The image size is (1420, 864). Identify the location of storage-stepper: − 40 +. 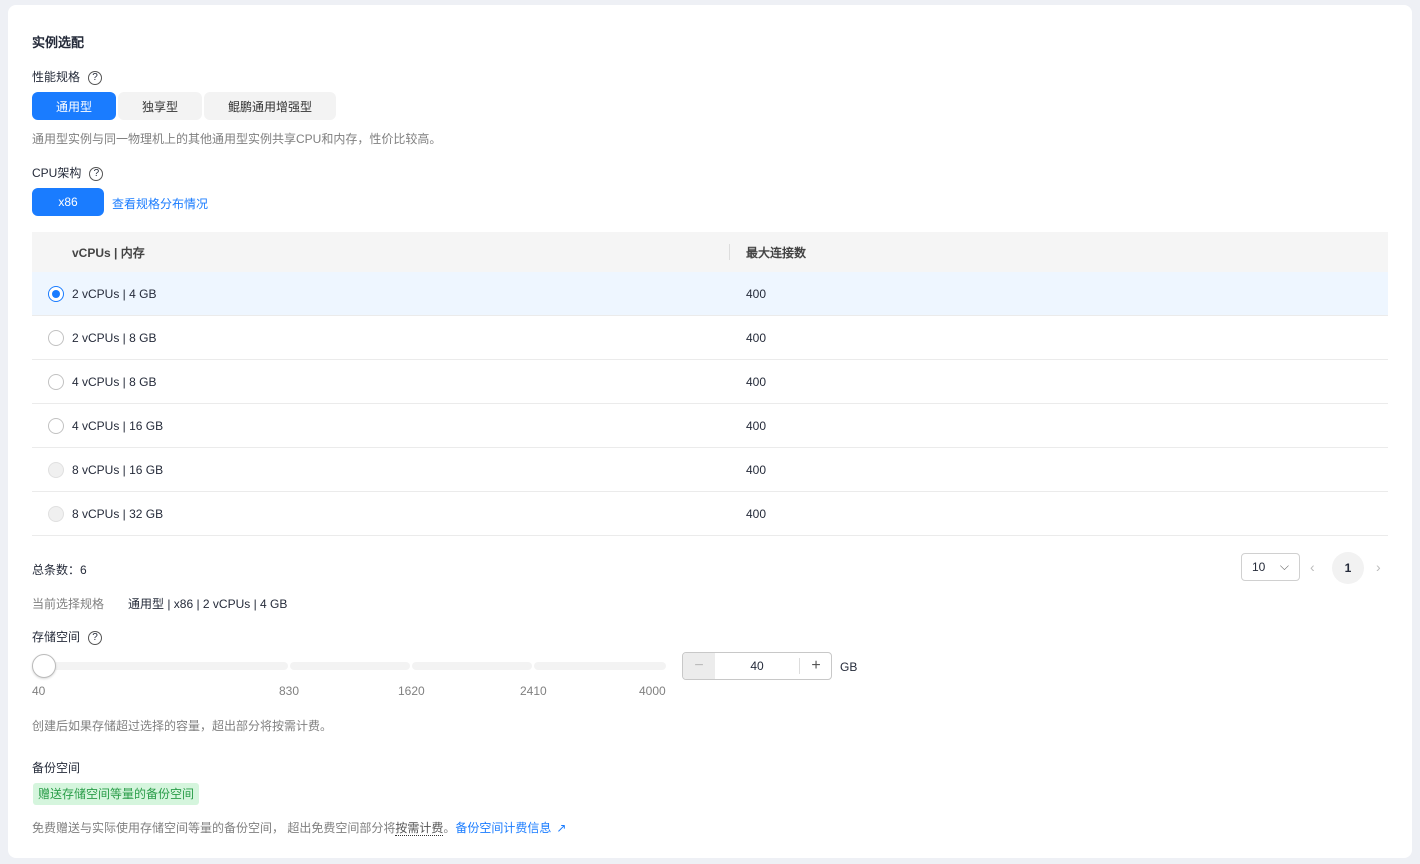
(757, 666).